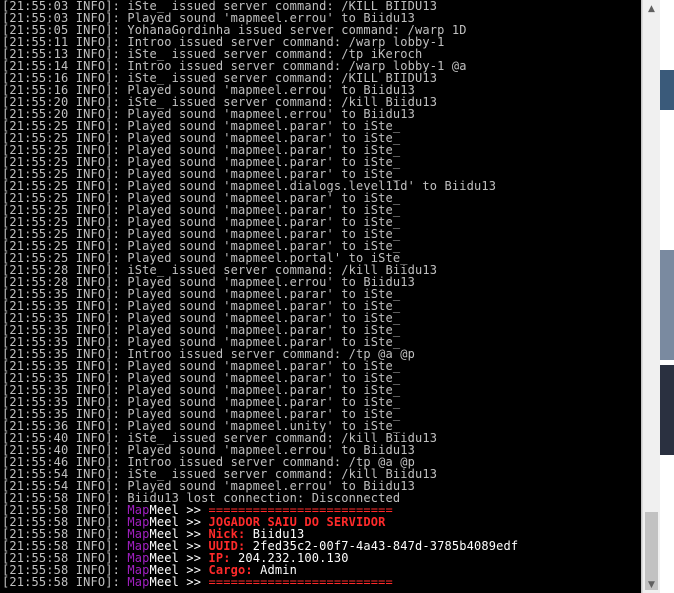  Describe the element at coordinates (651, 8) in the screenshot. I see `scroll-up-arrow-icon: ▲` at that location.